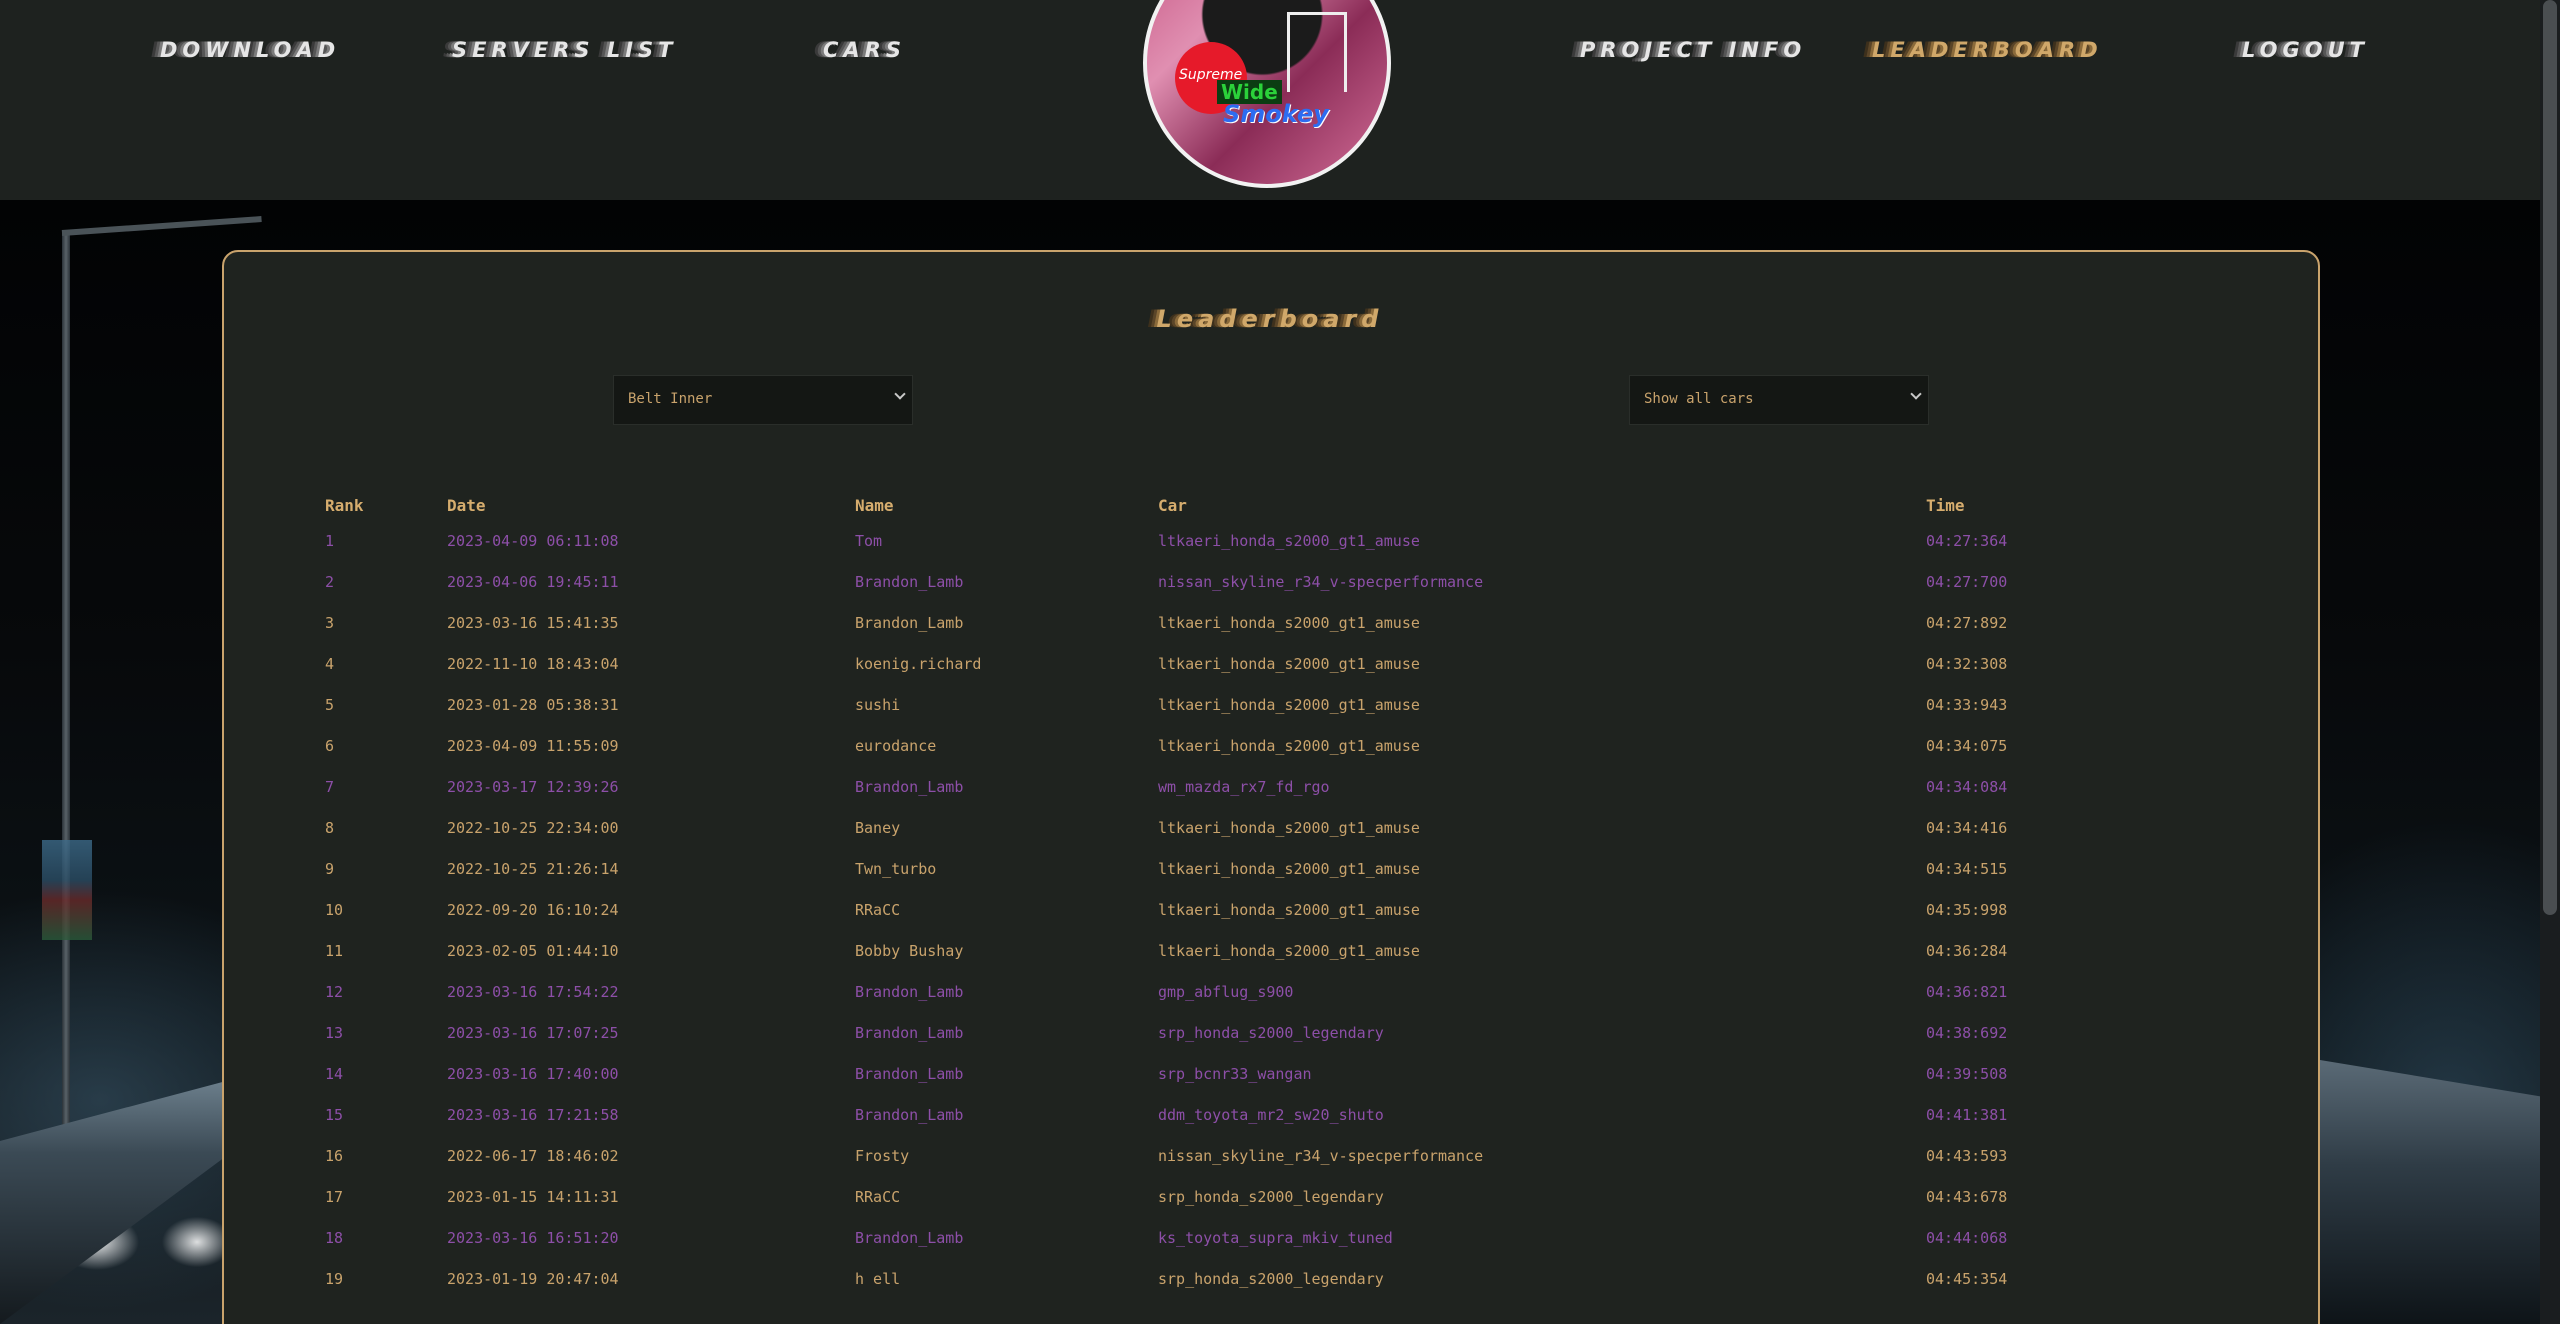 The image size is (2560, 1324). What do you see at coordinates (533, 622) in the screenshot?
I see `cell-date: 2023-03-16 15:41:35` at bounding box center [533, 622].